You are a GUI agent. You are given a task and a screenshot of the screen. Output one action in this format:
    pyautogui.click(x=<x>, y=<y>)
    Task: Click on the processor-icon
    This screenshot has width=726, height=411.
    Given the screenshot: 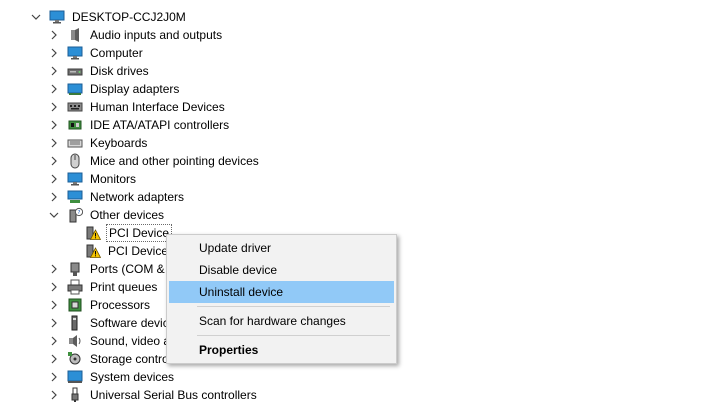 What is the action you would take?
    pyautogui.click(x=75, y=305)
    